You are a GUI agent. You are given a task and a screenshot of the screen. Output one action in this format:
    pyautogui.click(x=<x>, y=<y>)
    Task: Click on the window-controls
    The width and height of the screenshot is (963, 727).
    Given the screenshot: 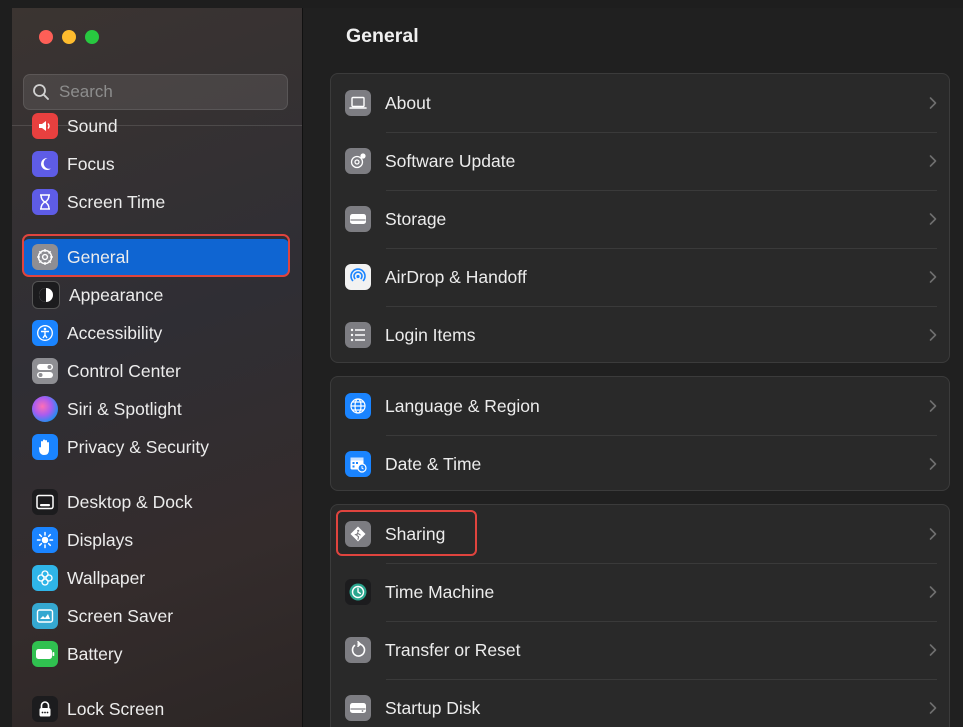 What is the action you would take?
    pyautogui.click(x=69, y=37)
    